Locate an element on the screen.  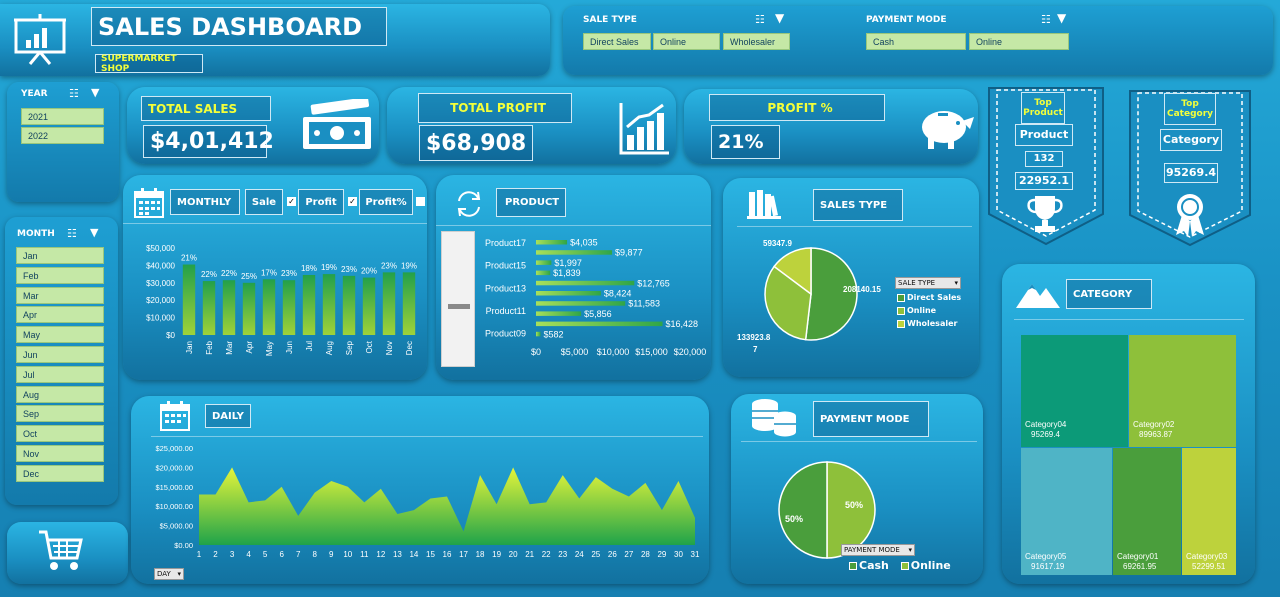
trophy-icon is located at coordinates (1045, 216).